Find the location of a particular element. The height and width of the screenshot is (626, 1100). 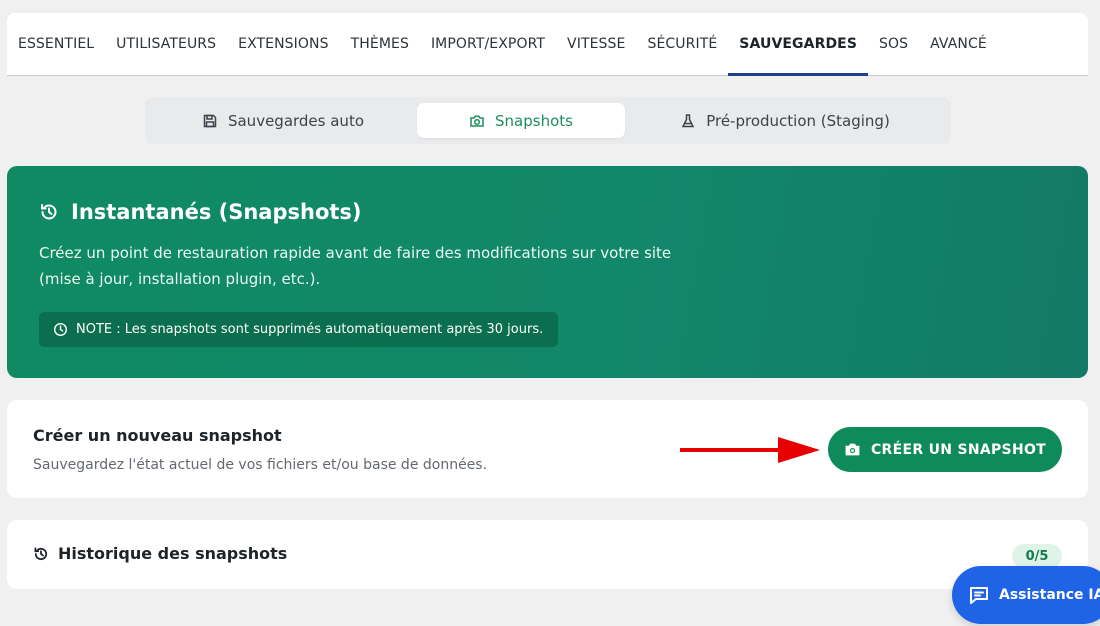

chat-icon is located at coordinates (979, 595).